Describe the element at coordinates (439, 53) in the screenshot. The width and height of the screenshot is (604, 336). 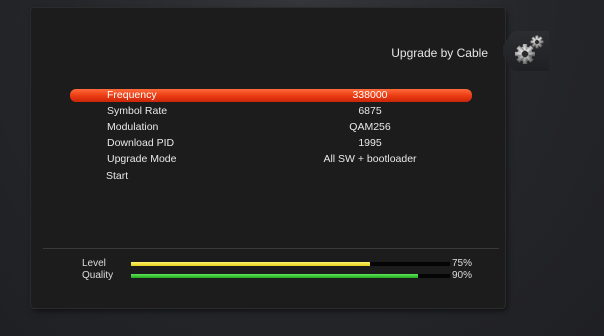
I see `menu-title: Upgrade by Cable` at that location.